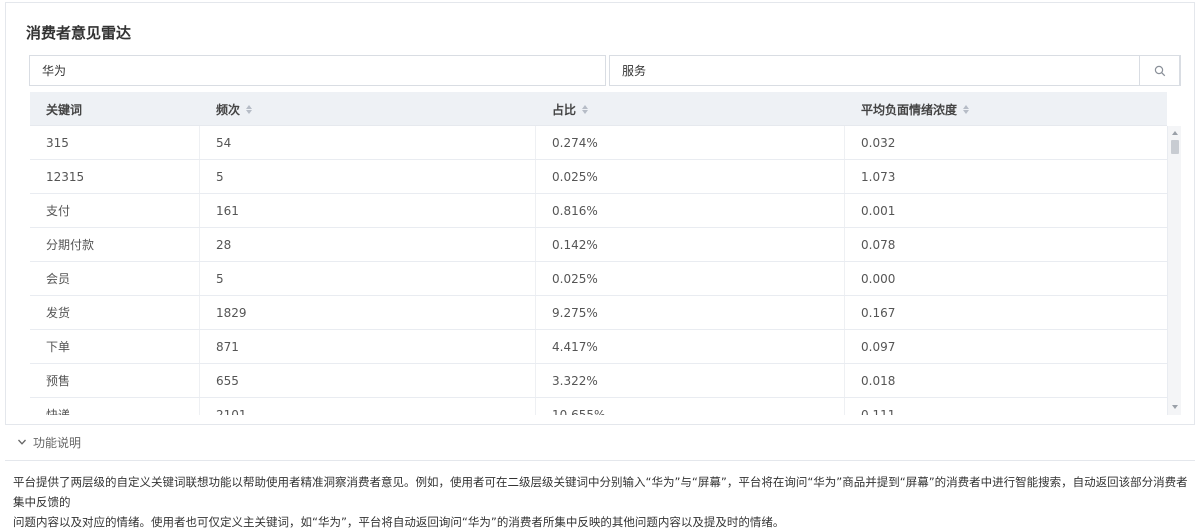 Image resolution: width=1200 pixels, height=532 pixels. Describe the element at coordinates (895, 70) in the screenshot. I see `secondary-keyword-input: 服务` at that location.